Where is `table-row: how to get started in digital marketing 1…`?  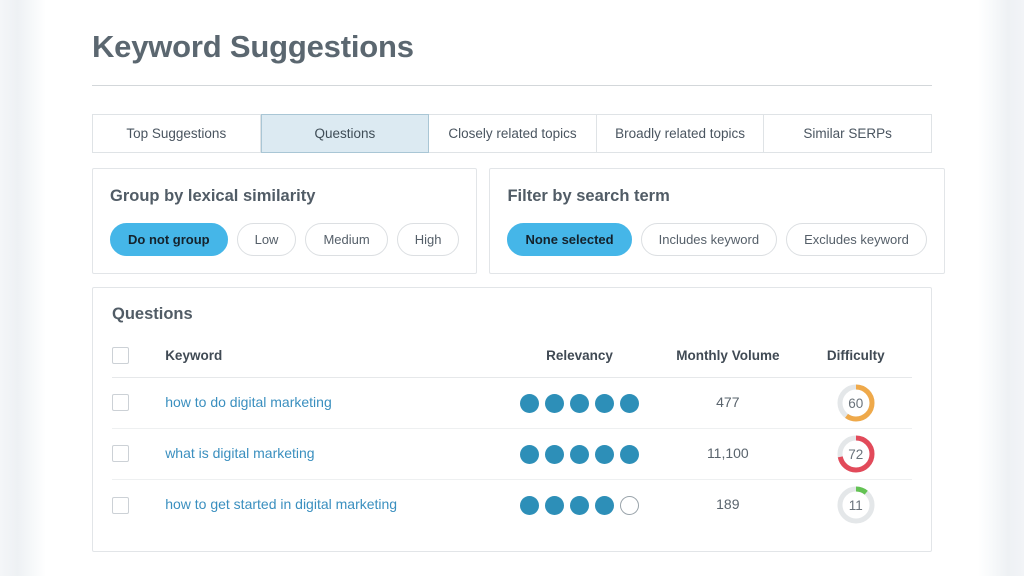 table-row: how to get started in digital marketing 1… is located at coordinates (512, 505).